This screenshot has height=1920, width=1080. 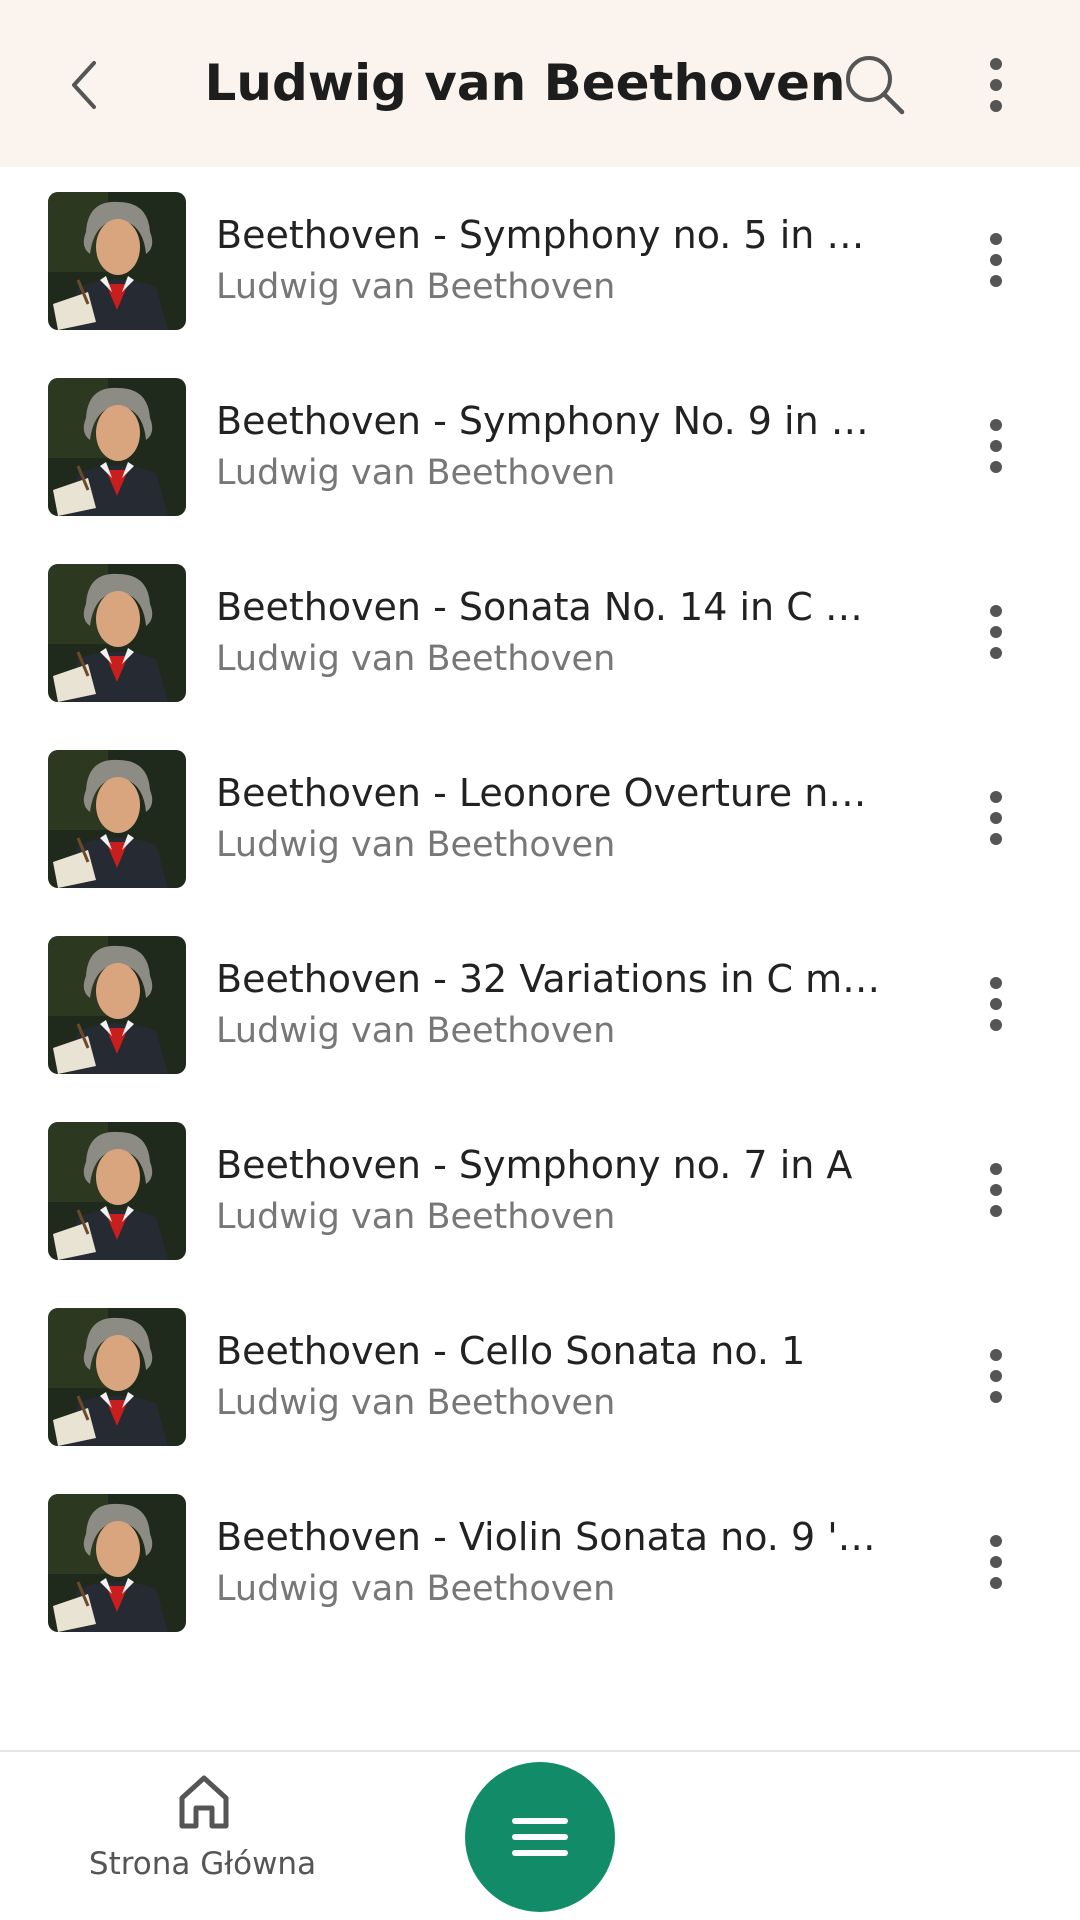 What do you see at coordinates (551, 979) in the screenshot?
I see `song-title: Beethoven - 32 Variations in C minor` at bounding box center [551, 979].